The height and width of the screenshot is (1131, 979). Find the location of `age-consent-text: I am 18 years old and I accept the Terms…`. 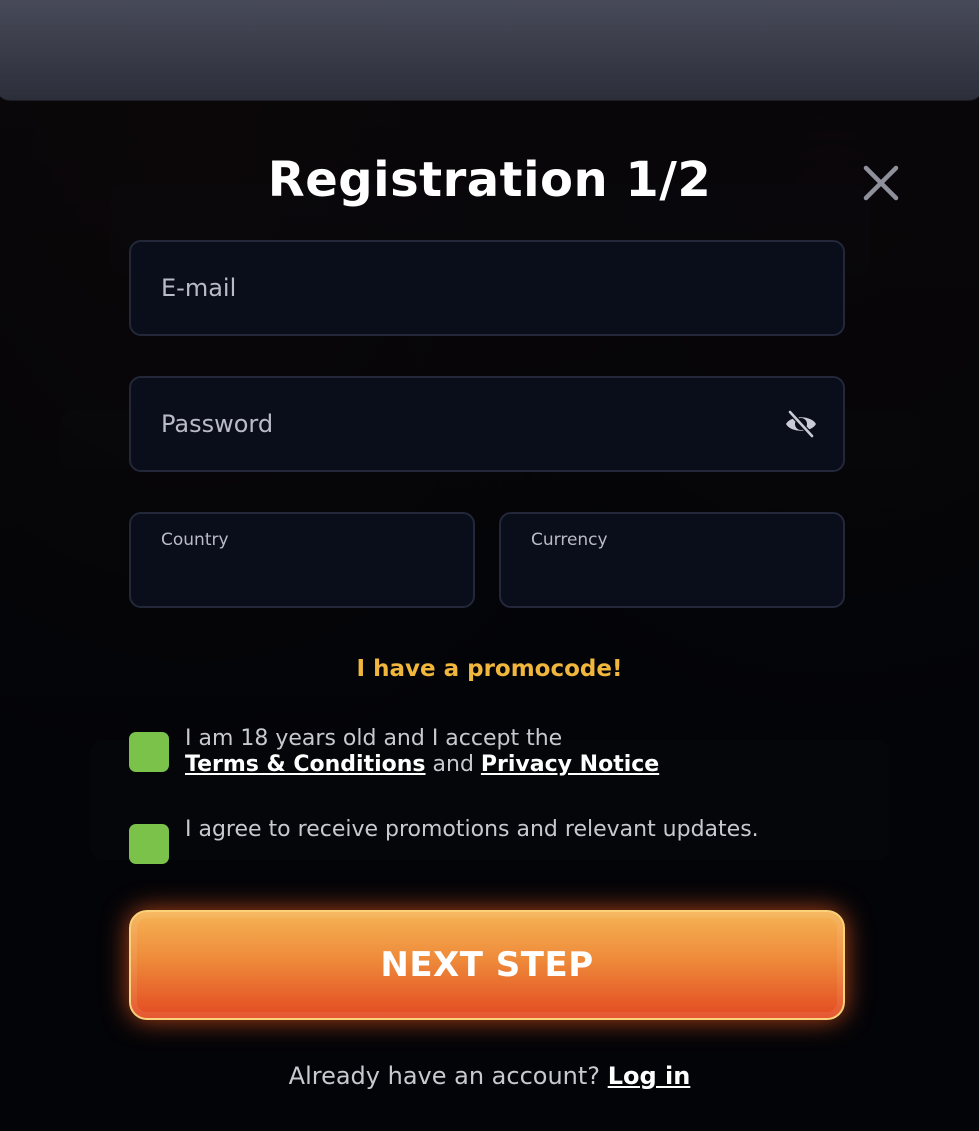

age-consent-text: I am 18 years old and I accept the Terms… is located at coordinates (475, 752).